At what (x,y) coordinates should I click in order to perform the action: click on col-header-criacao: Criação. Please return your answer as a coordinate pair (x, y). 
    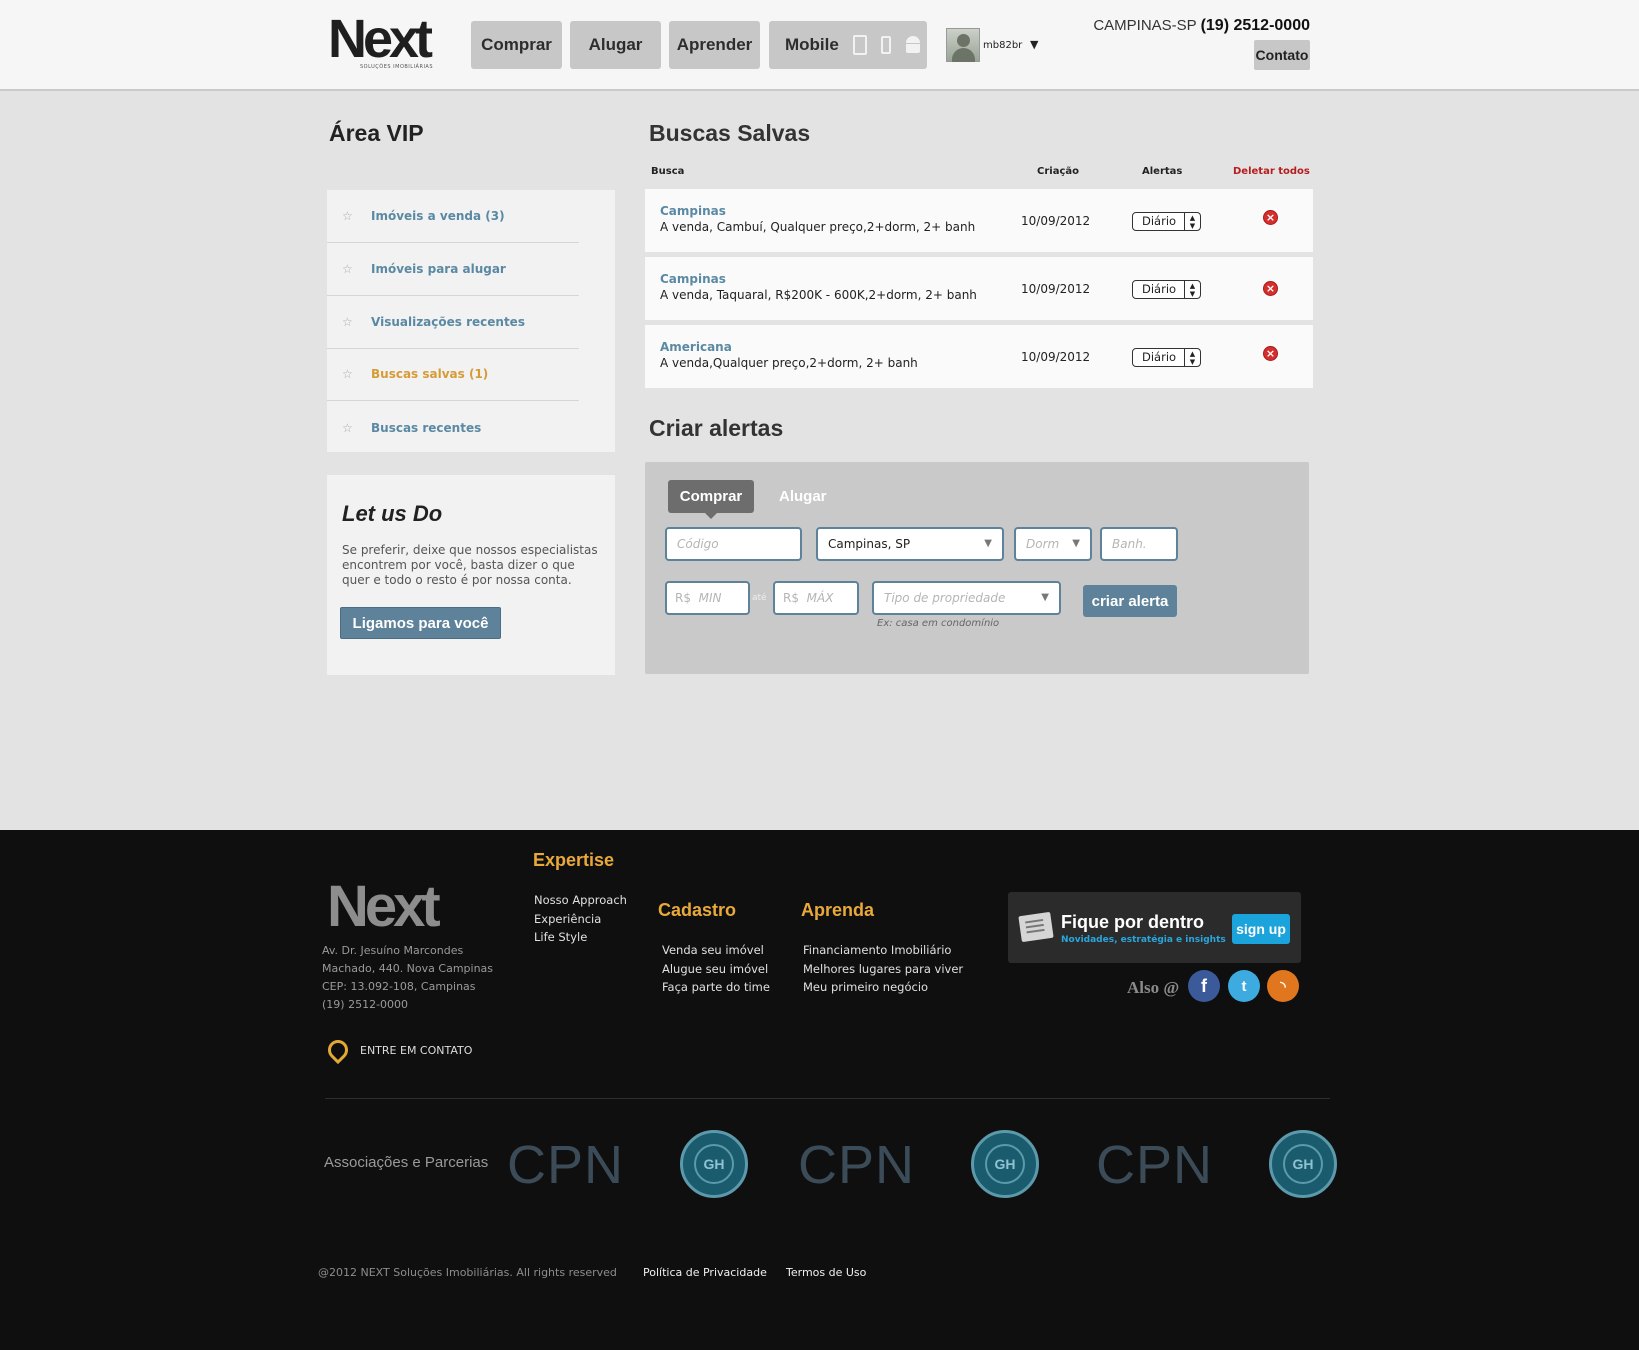
    Looking at the image, I should click on (1058, 171).